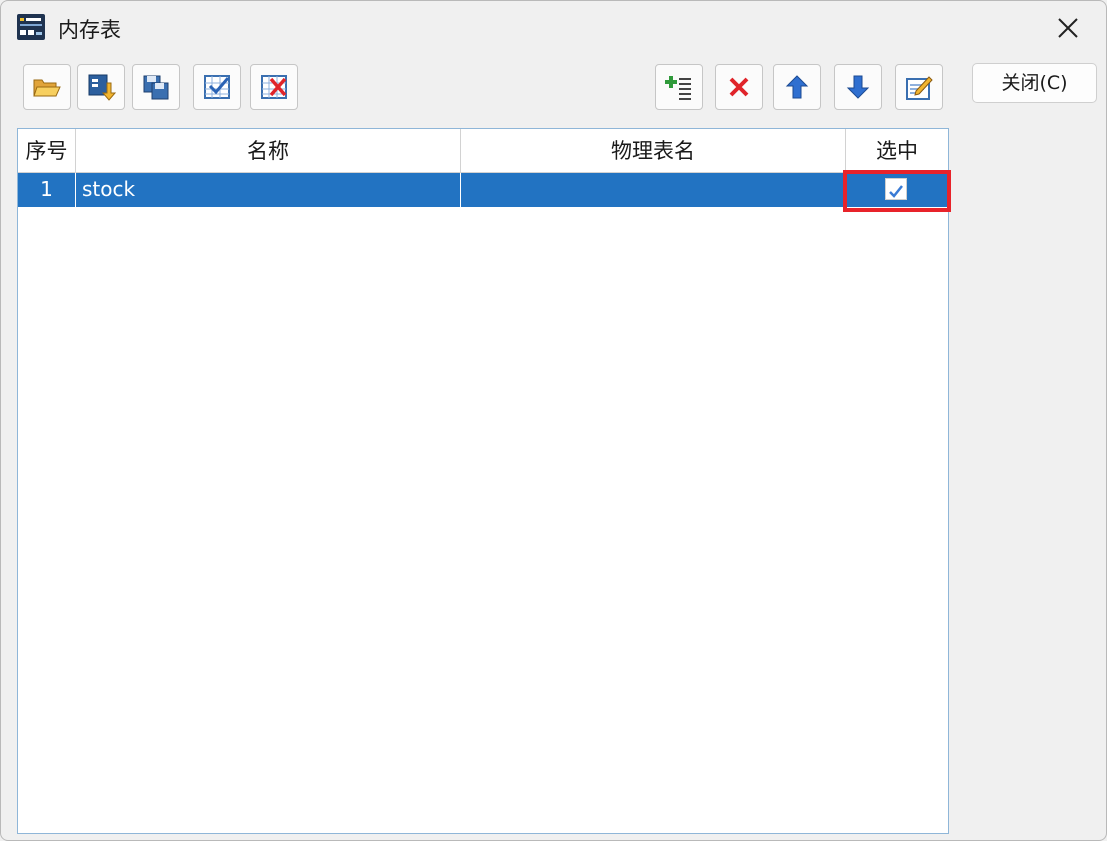 The image size is (1107, 841). Describe the element at coordinates (553, 27) in the screenshot. I see `title-bar: 内存表` at that location.